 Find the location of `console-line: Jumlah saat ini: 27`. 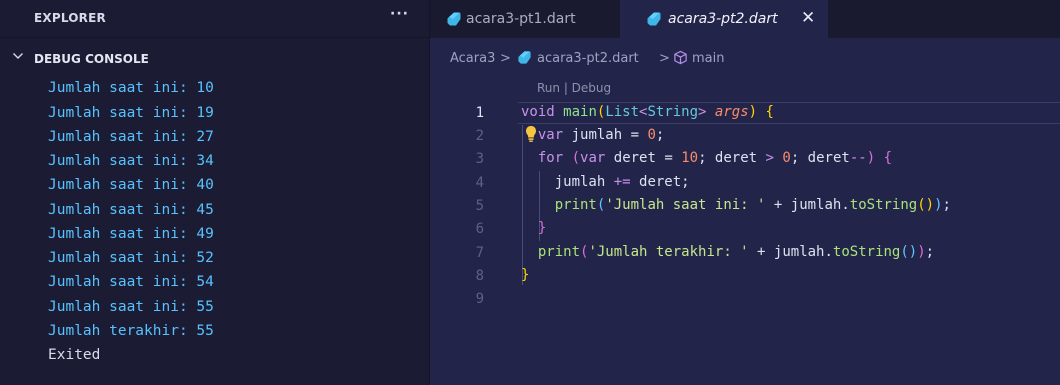

console-line: Jumlah saat ini: 27 is located at coordinates (131, 137).